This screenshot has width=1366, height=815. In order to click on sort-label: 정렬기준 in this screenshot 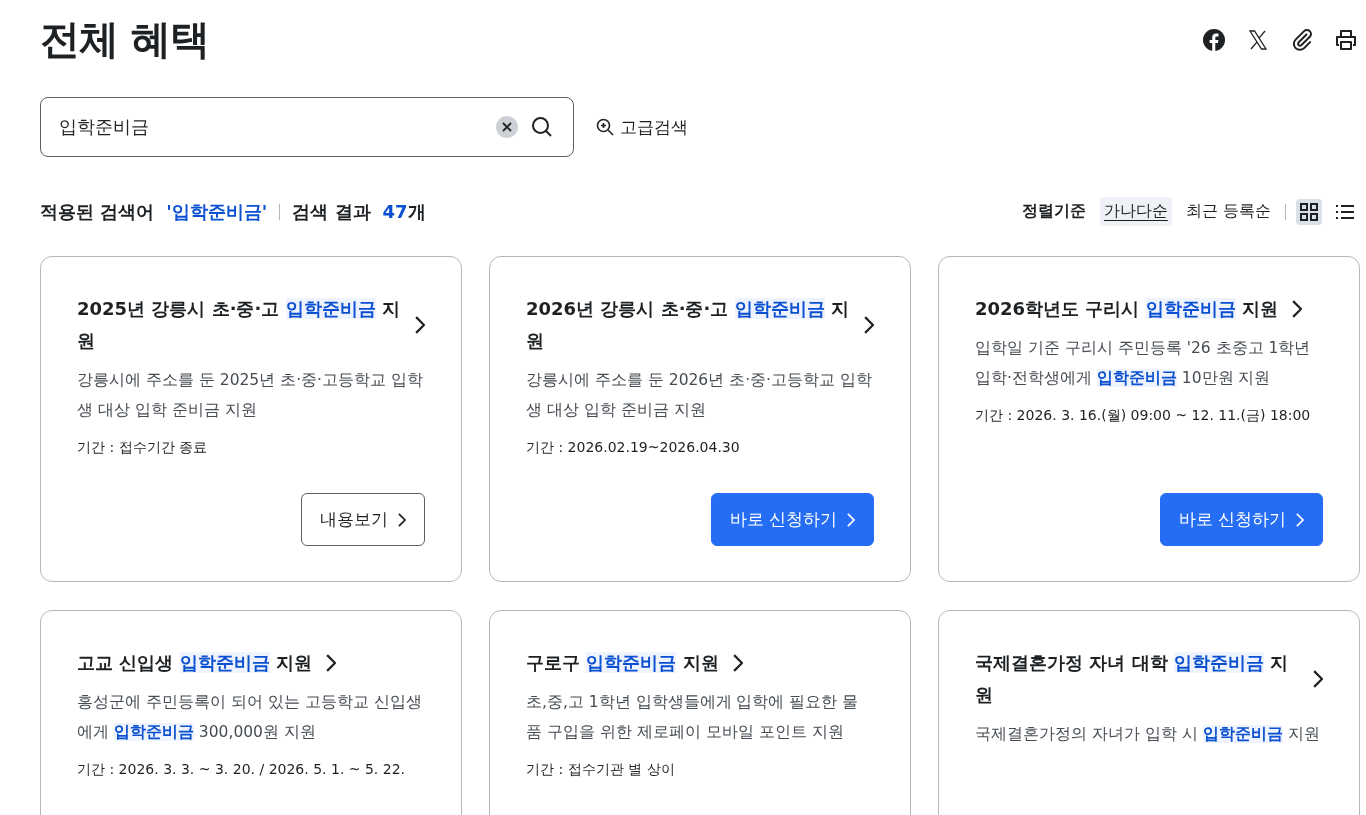, I will do `click(1053, 211)`.